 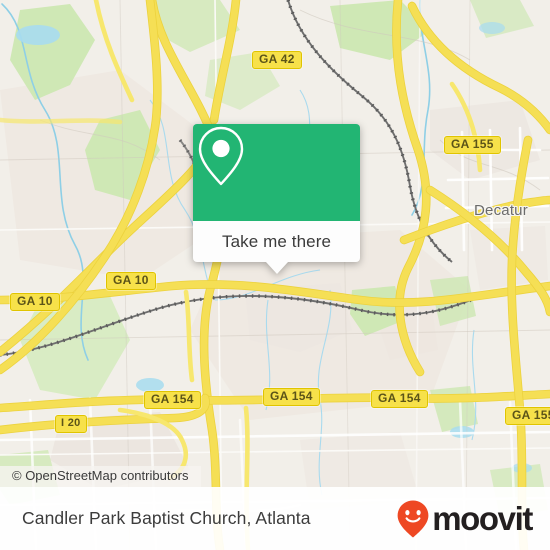 I want to click on osm-attribution: © OpenStreetMap contributors, so click(x=100, y=476).